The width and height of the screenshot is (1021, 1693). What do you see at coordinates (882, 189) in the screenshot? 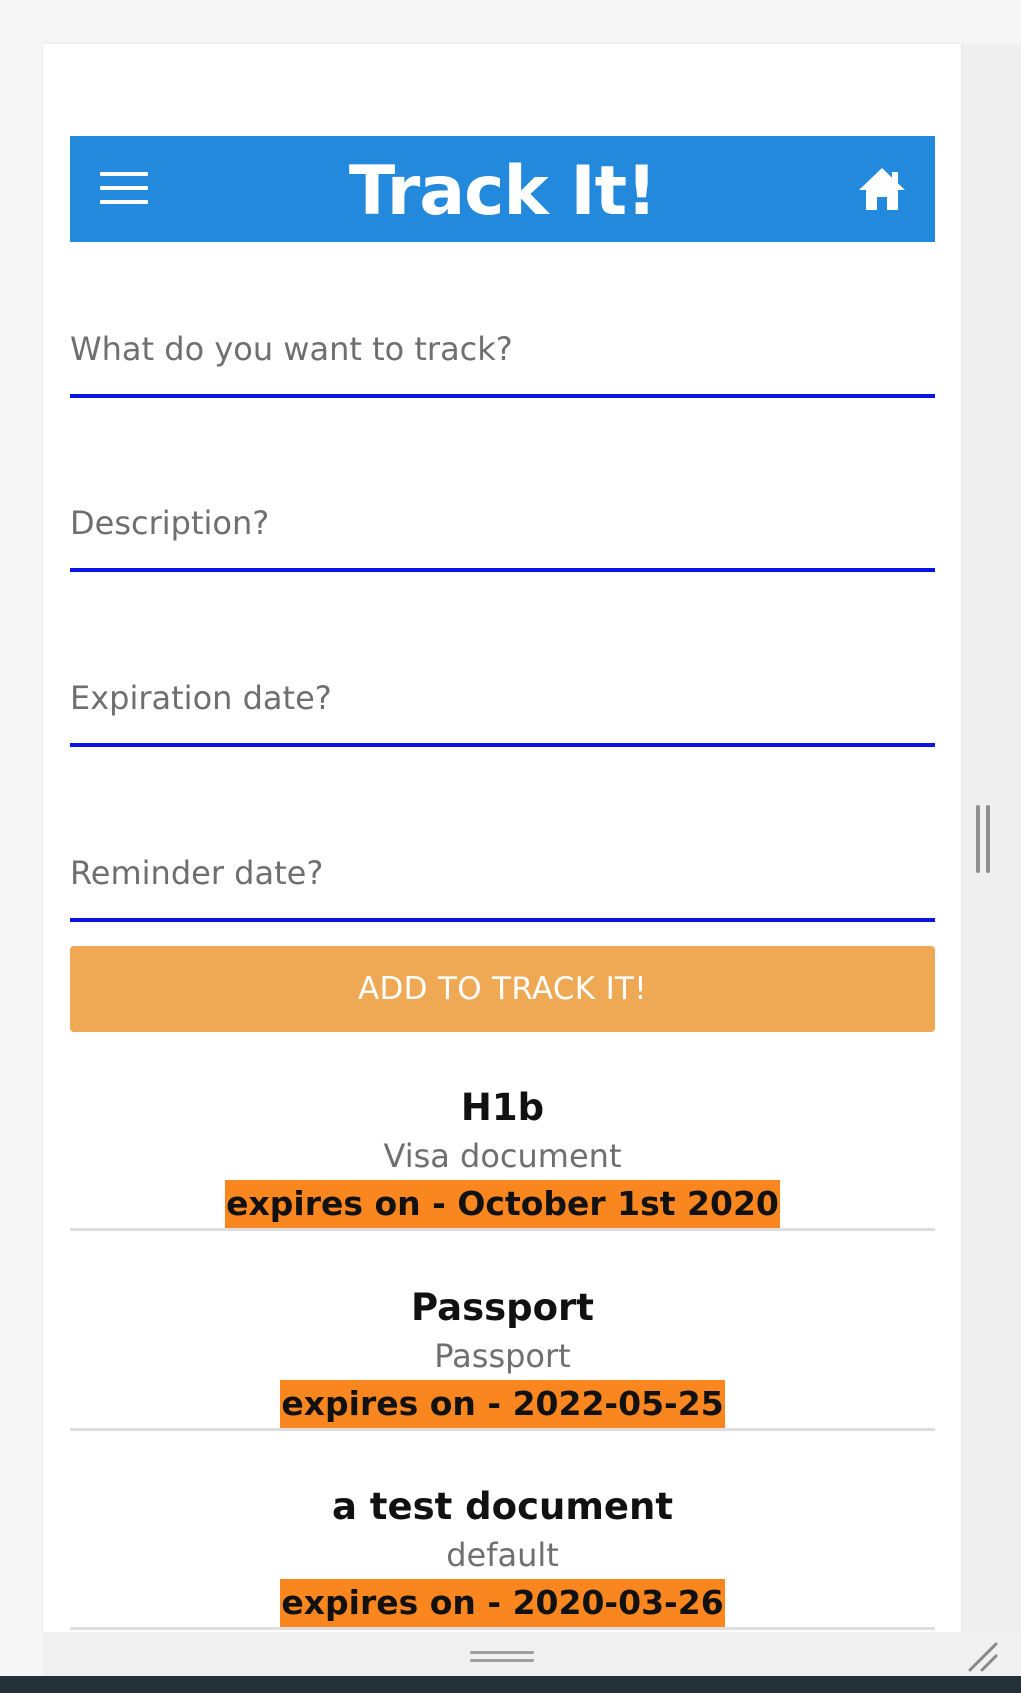
I see `home-icon` at bounding box center [882, 189].